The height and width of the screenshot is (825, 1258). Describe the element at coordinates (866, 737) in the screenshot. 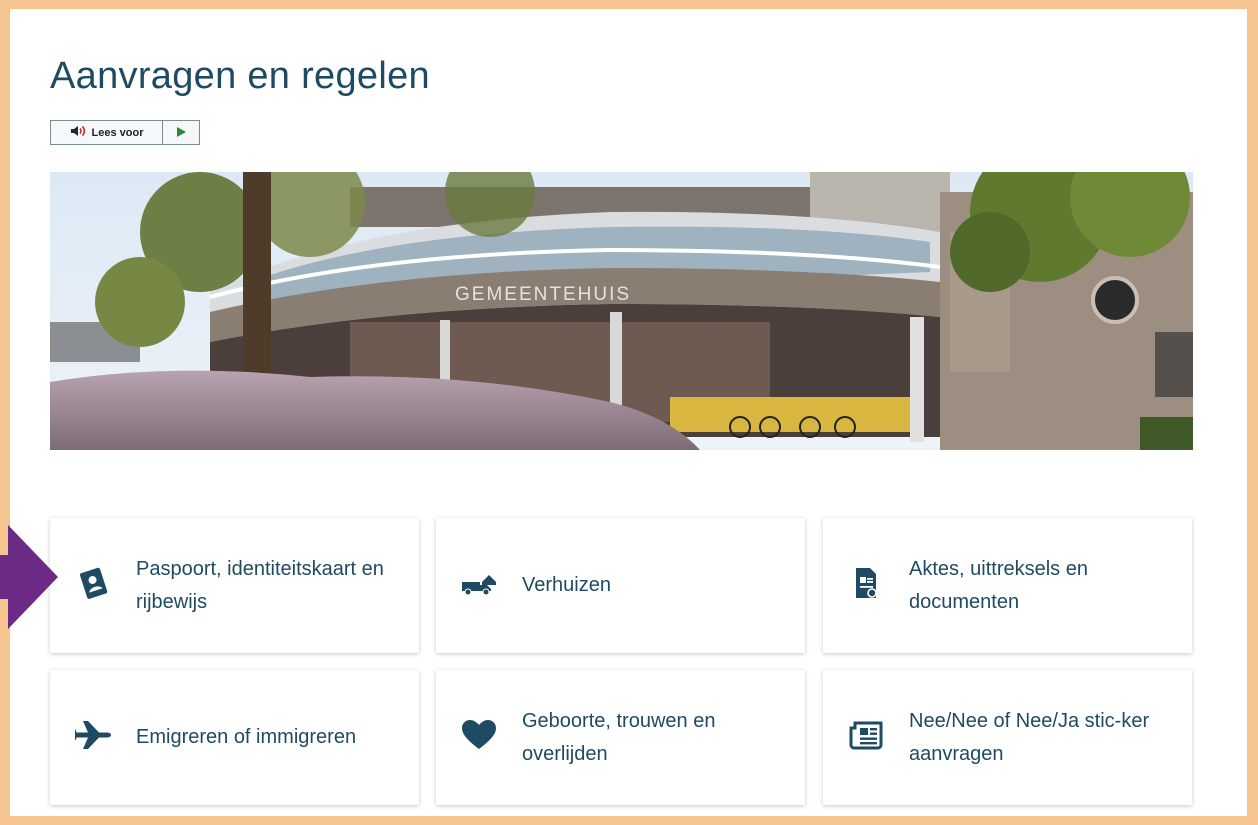

I see `newspaper-icon` at that location.